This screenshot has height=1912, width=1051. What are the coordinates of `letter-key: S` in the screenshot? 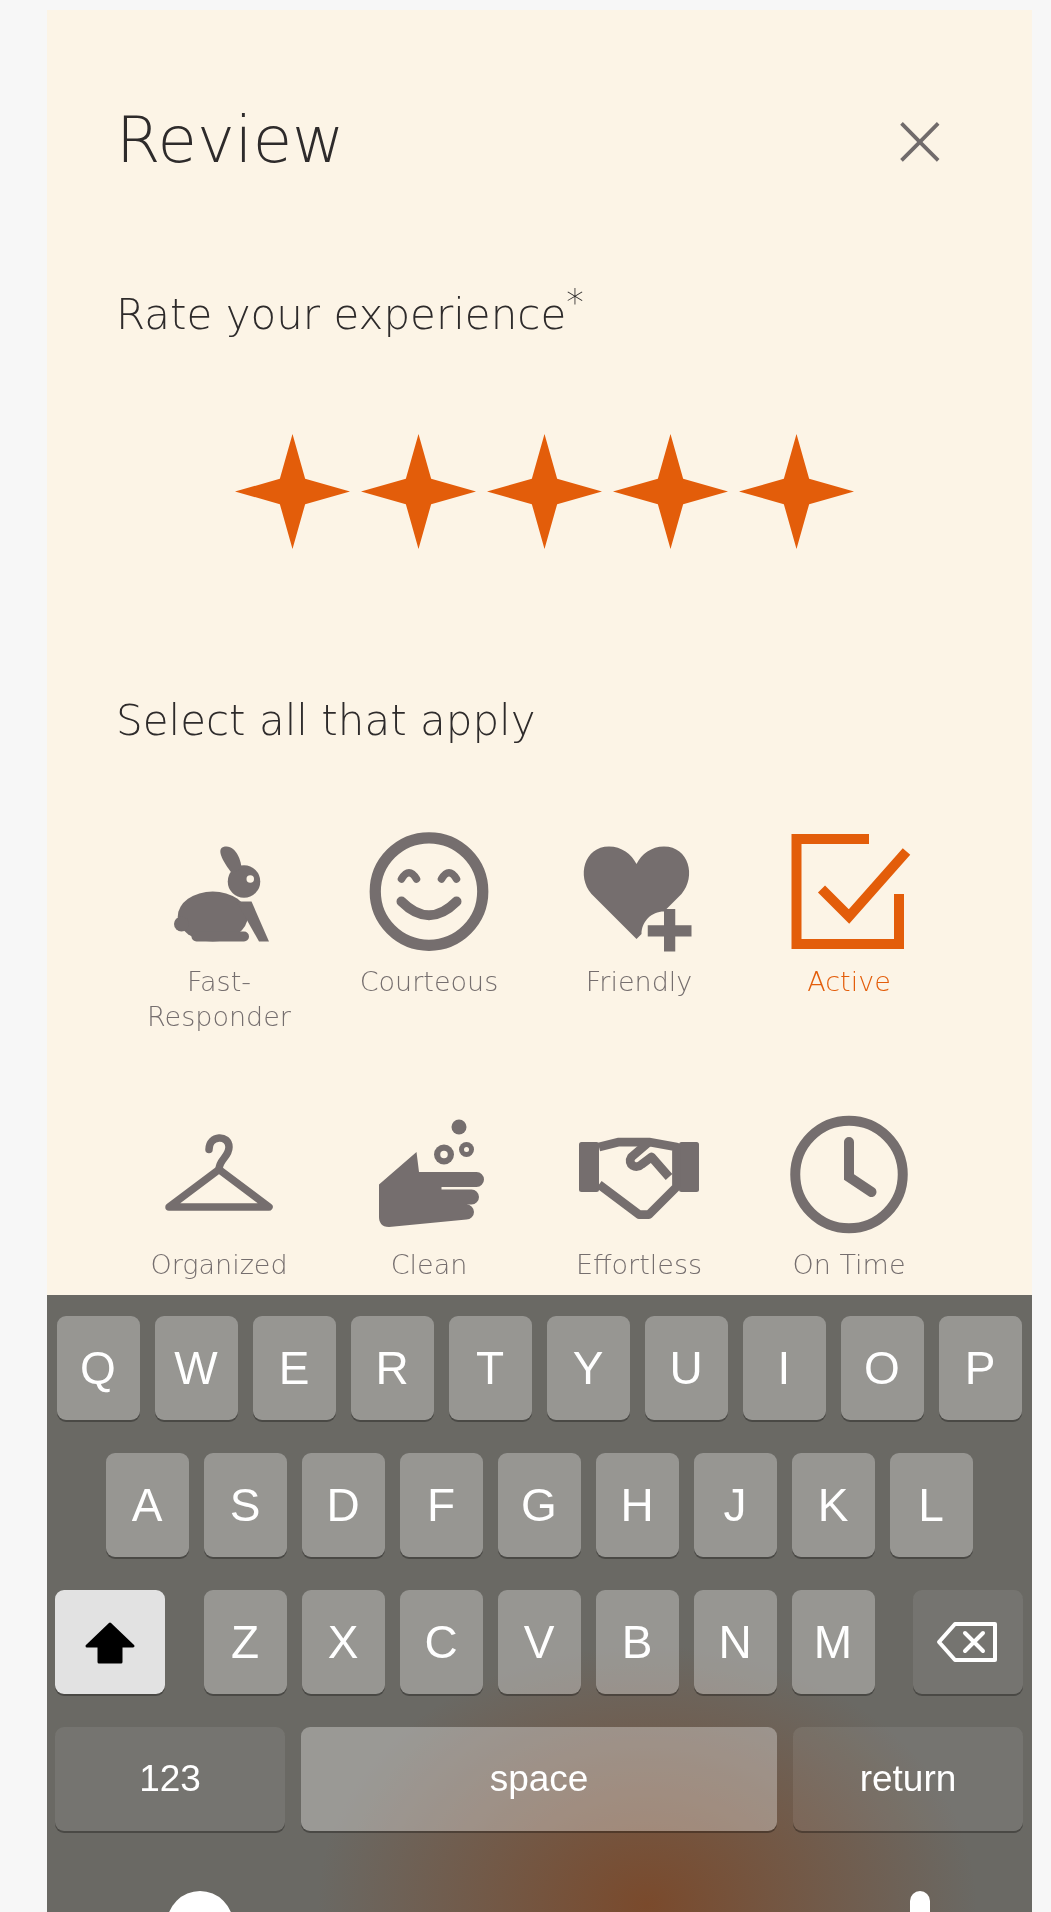 It's located at (245, 1505).